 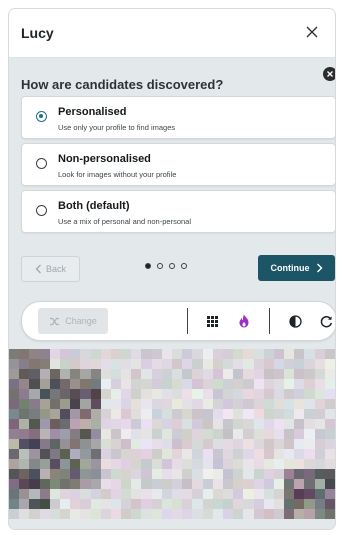 What do you see at coordinates (244, 321) in the screenshot?
I see `flame-icon` at bounding box center [244, 321].